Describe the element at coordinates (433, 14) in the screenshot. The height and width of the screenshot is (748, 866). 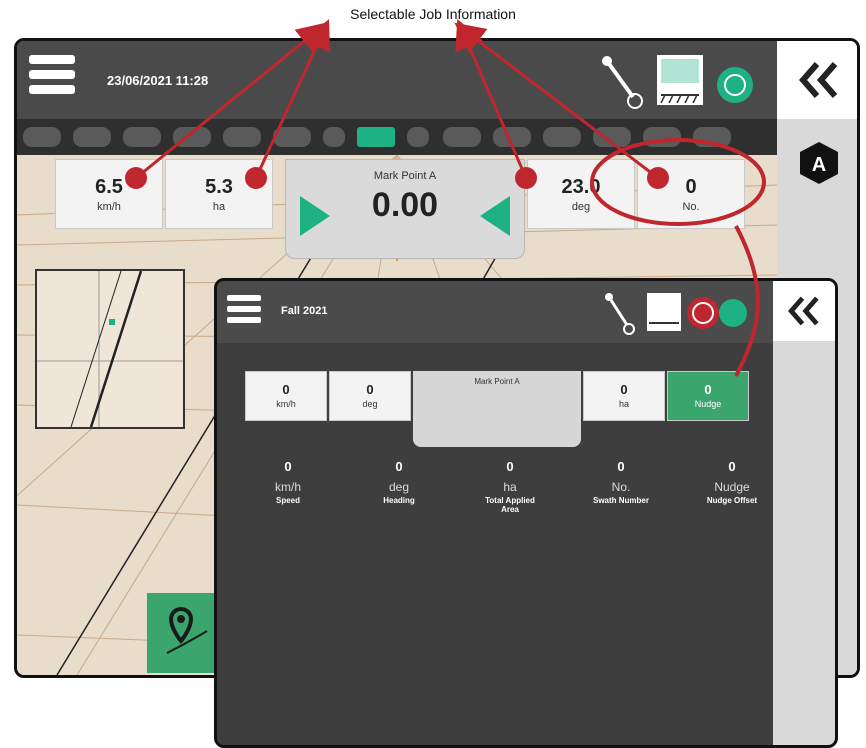
I see `callout-title: Selectable Job Information` at that location.